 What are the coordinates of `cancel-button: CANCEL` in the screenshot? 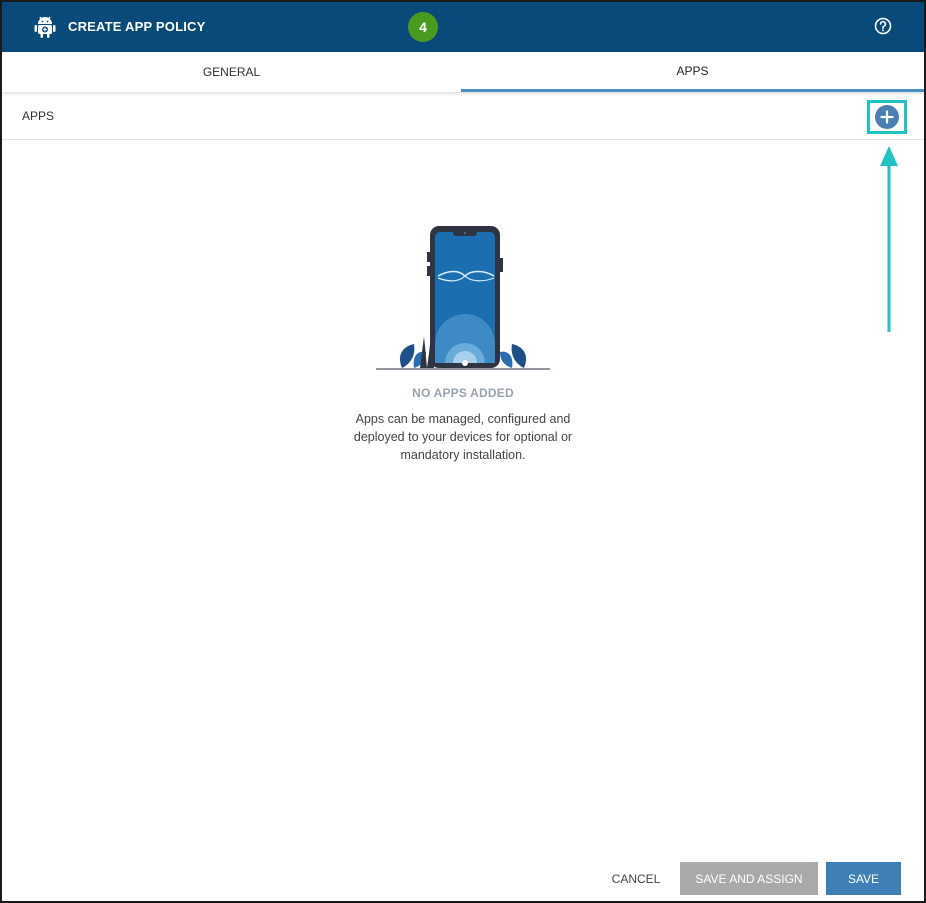 It's located at (636, 878).